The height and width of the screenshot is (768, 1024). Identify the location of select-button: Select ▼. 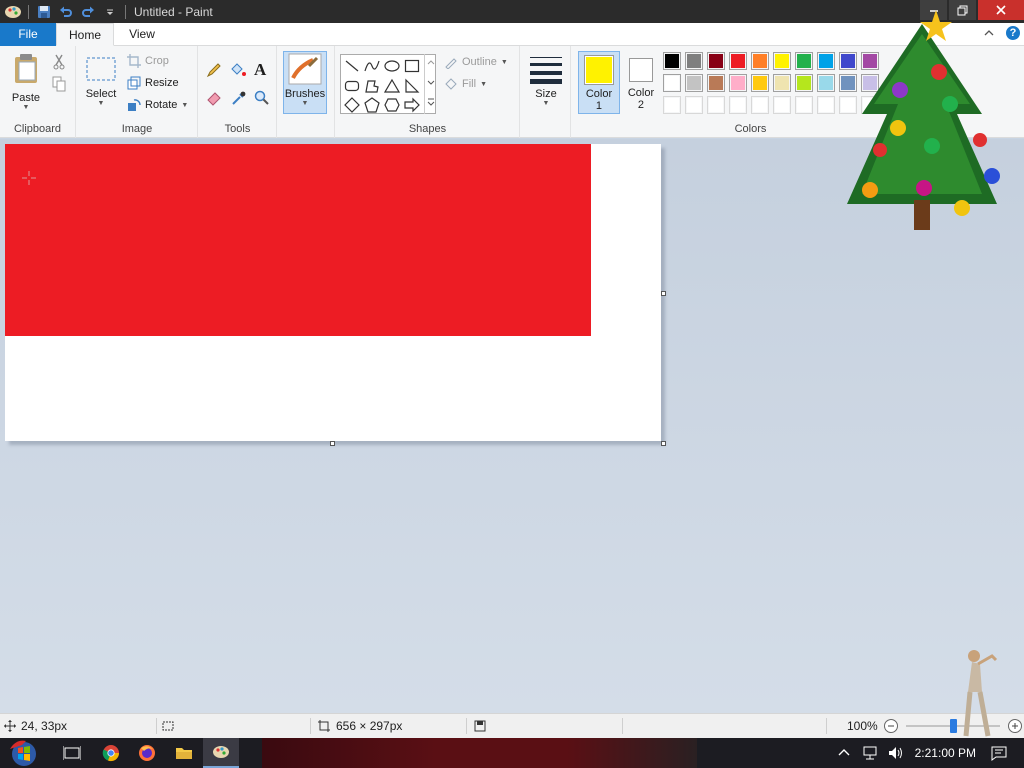
(101, 81).